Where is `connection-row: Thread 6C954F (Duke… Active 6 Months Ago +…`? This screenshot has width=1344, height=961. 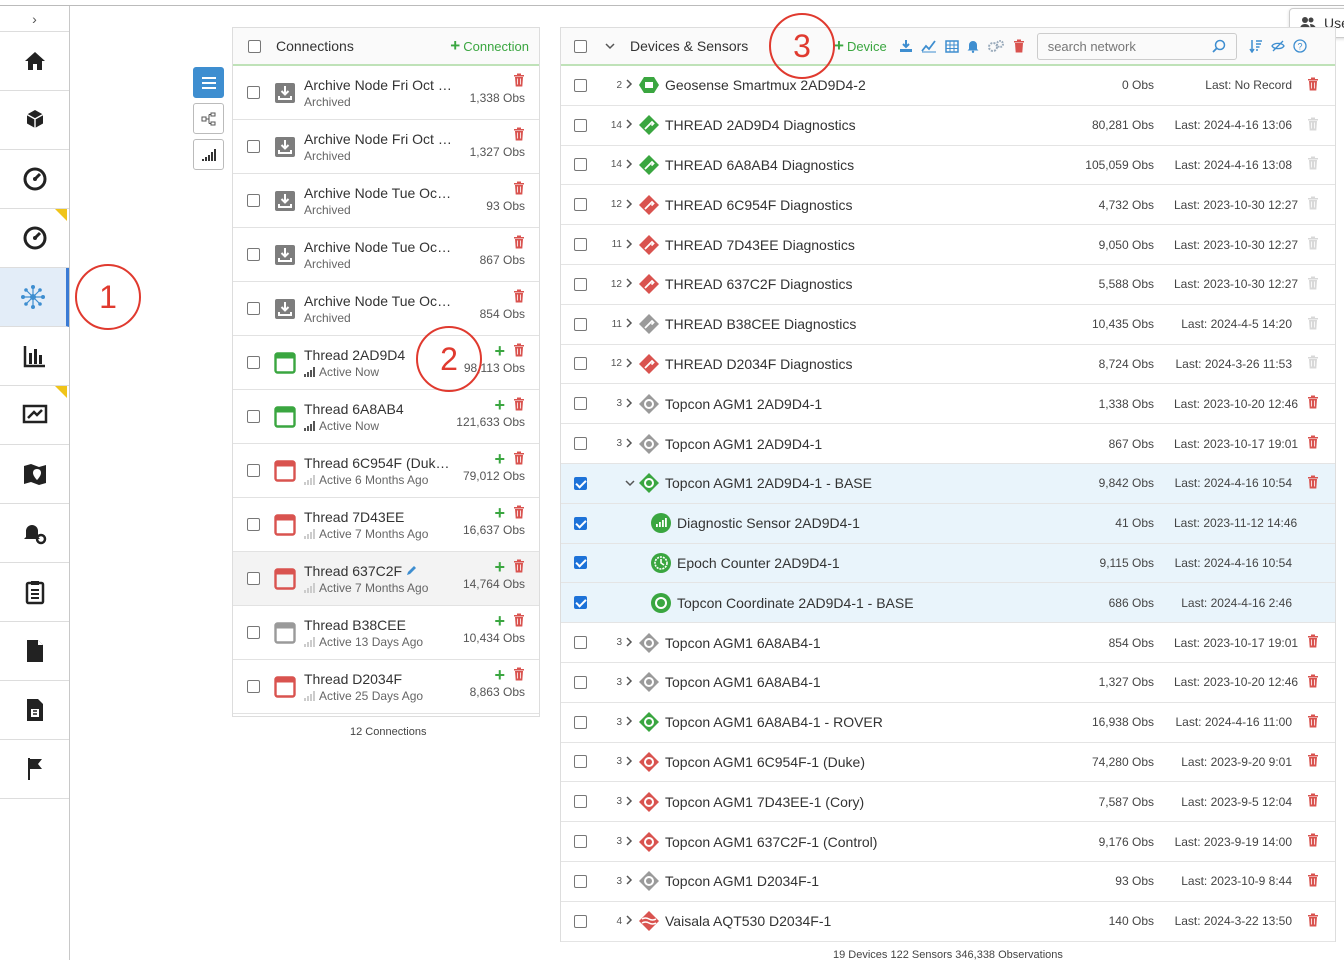 connection-row: Thread 6C954F (Duke… Active 6 Months Ago +… is located at coordinates (386, 471).